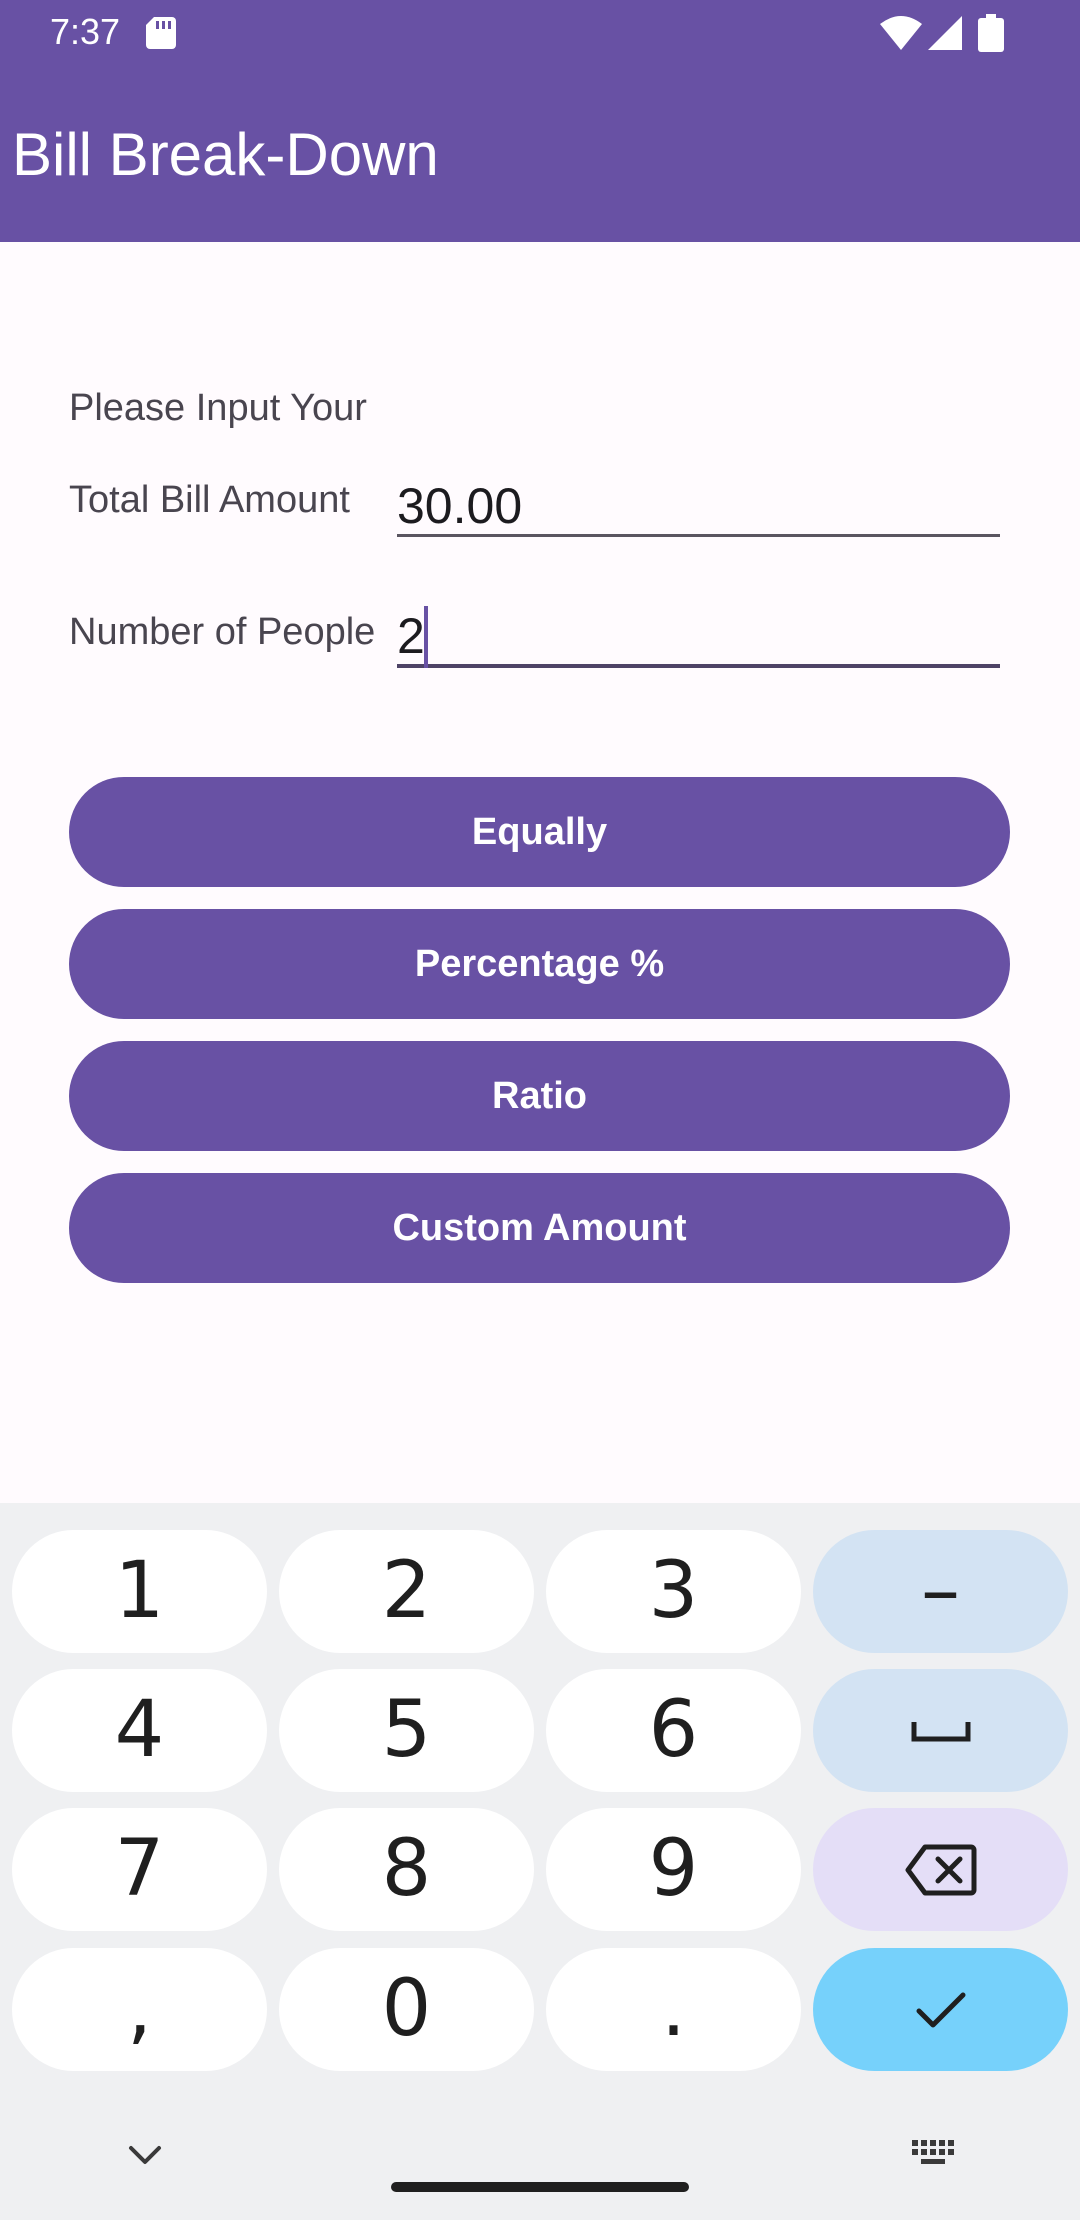 The width and height of the screenshot is (1080, 2220). Describe the element at coordinates (225, 154) in the screenshot. I see `app-title: Bill Break-Down` at that location.